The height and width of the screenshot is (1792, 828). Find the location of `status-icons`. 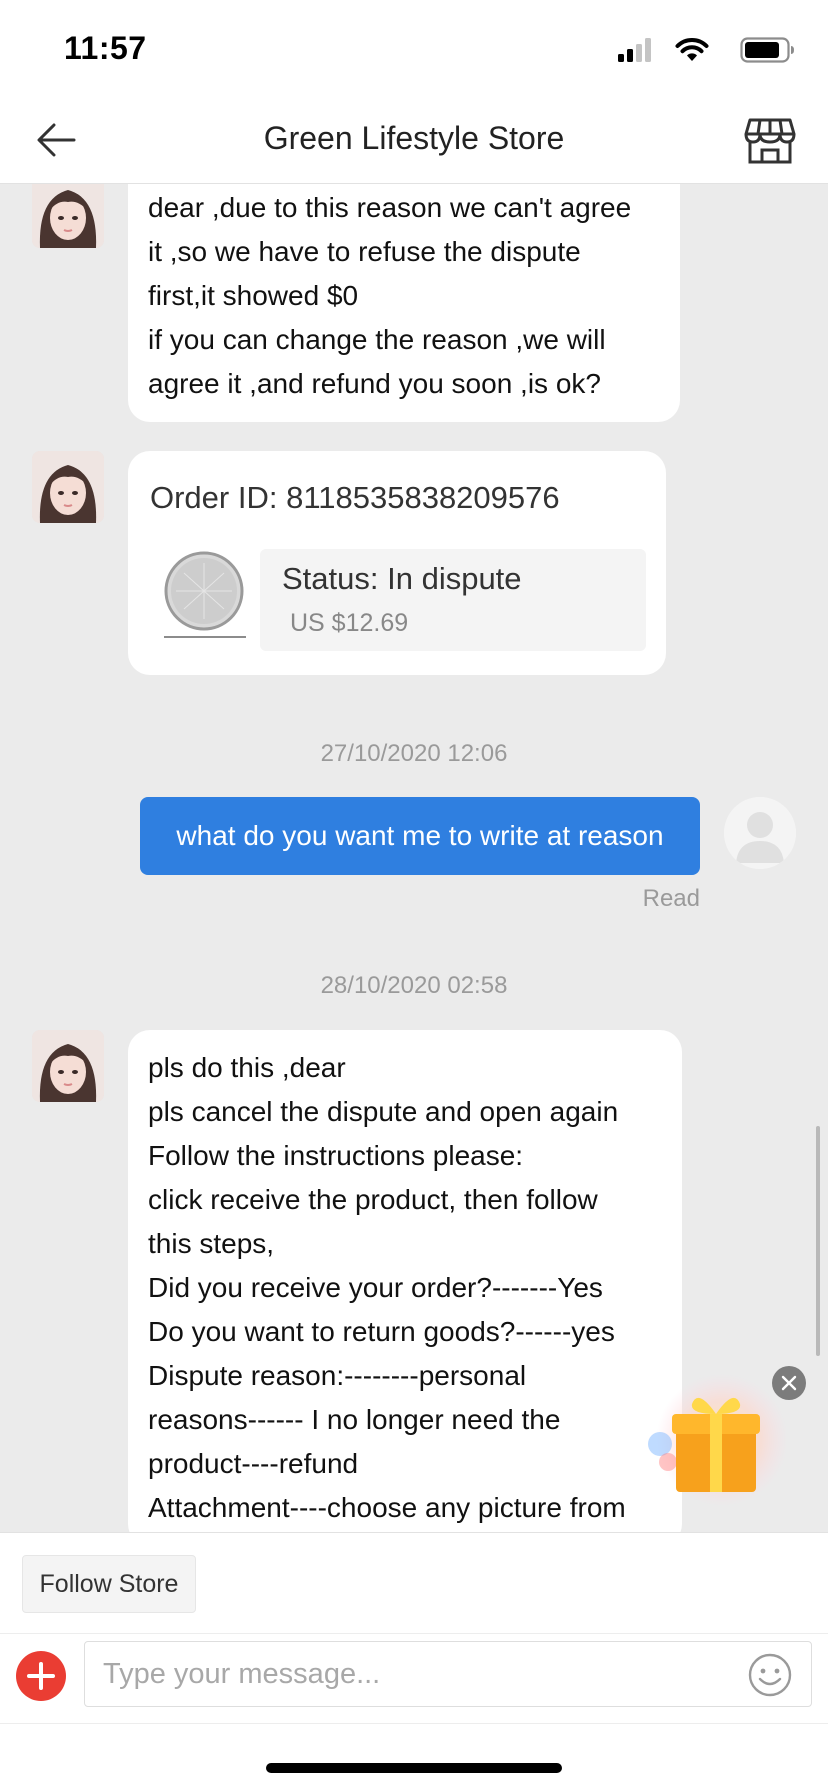

status-icons is located at coordinates (696, 51).